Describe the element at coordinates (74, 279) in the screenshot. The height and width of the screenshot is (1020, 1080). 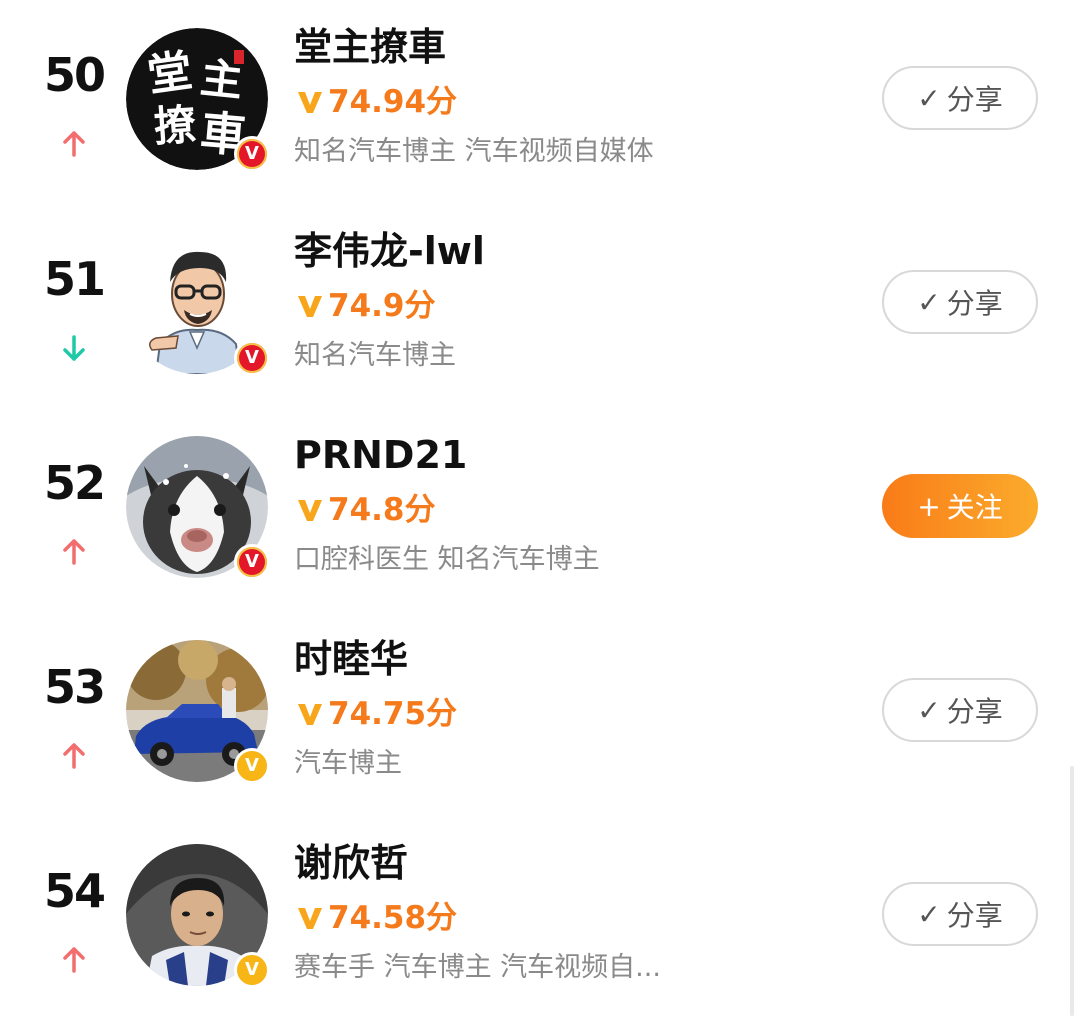
I see `rank-number: 51` at that location.